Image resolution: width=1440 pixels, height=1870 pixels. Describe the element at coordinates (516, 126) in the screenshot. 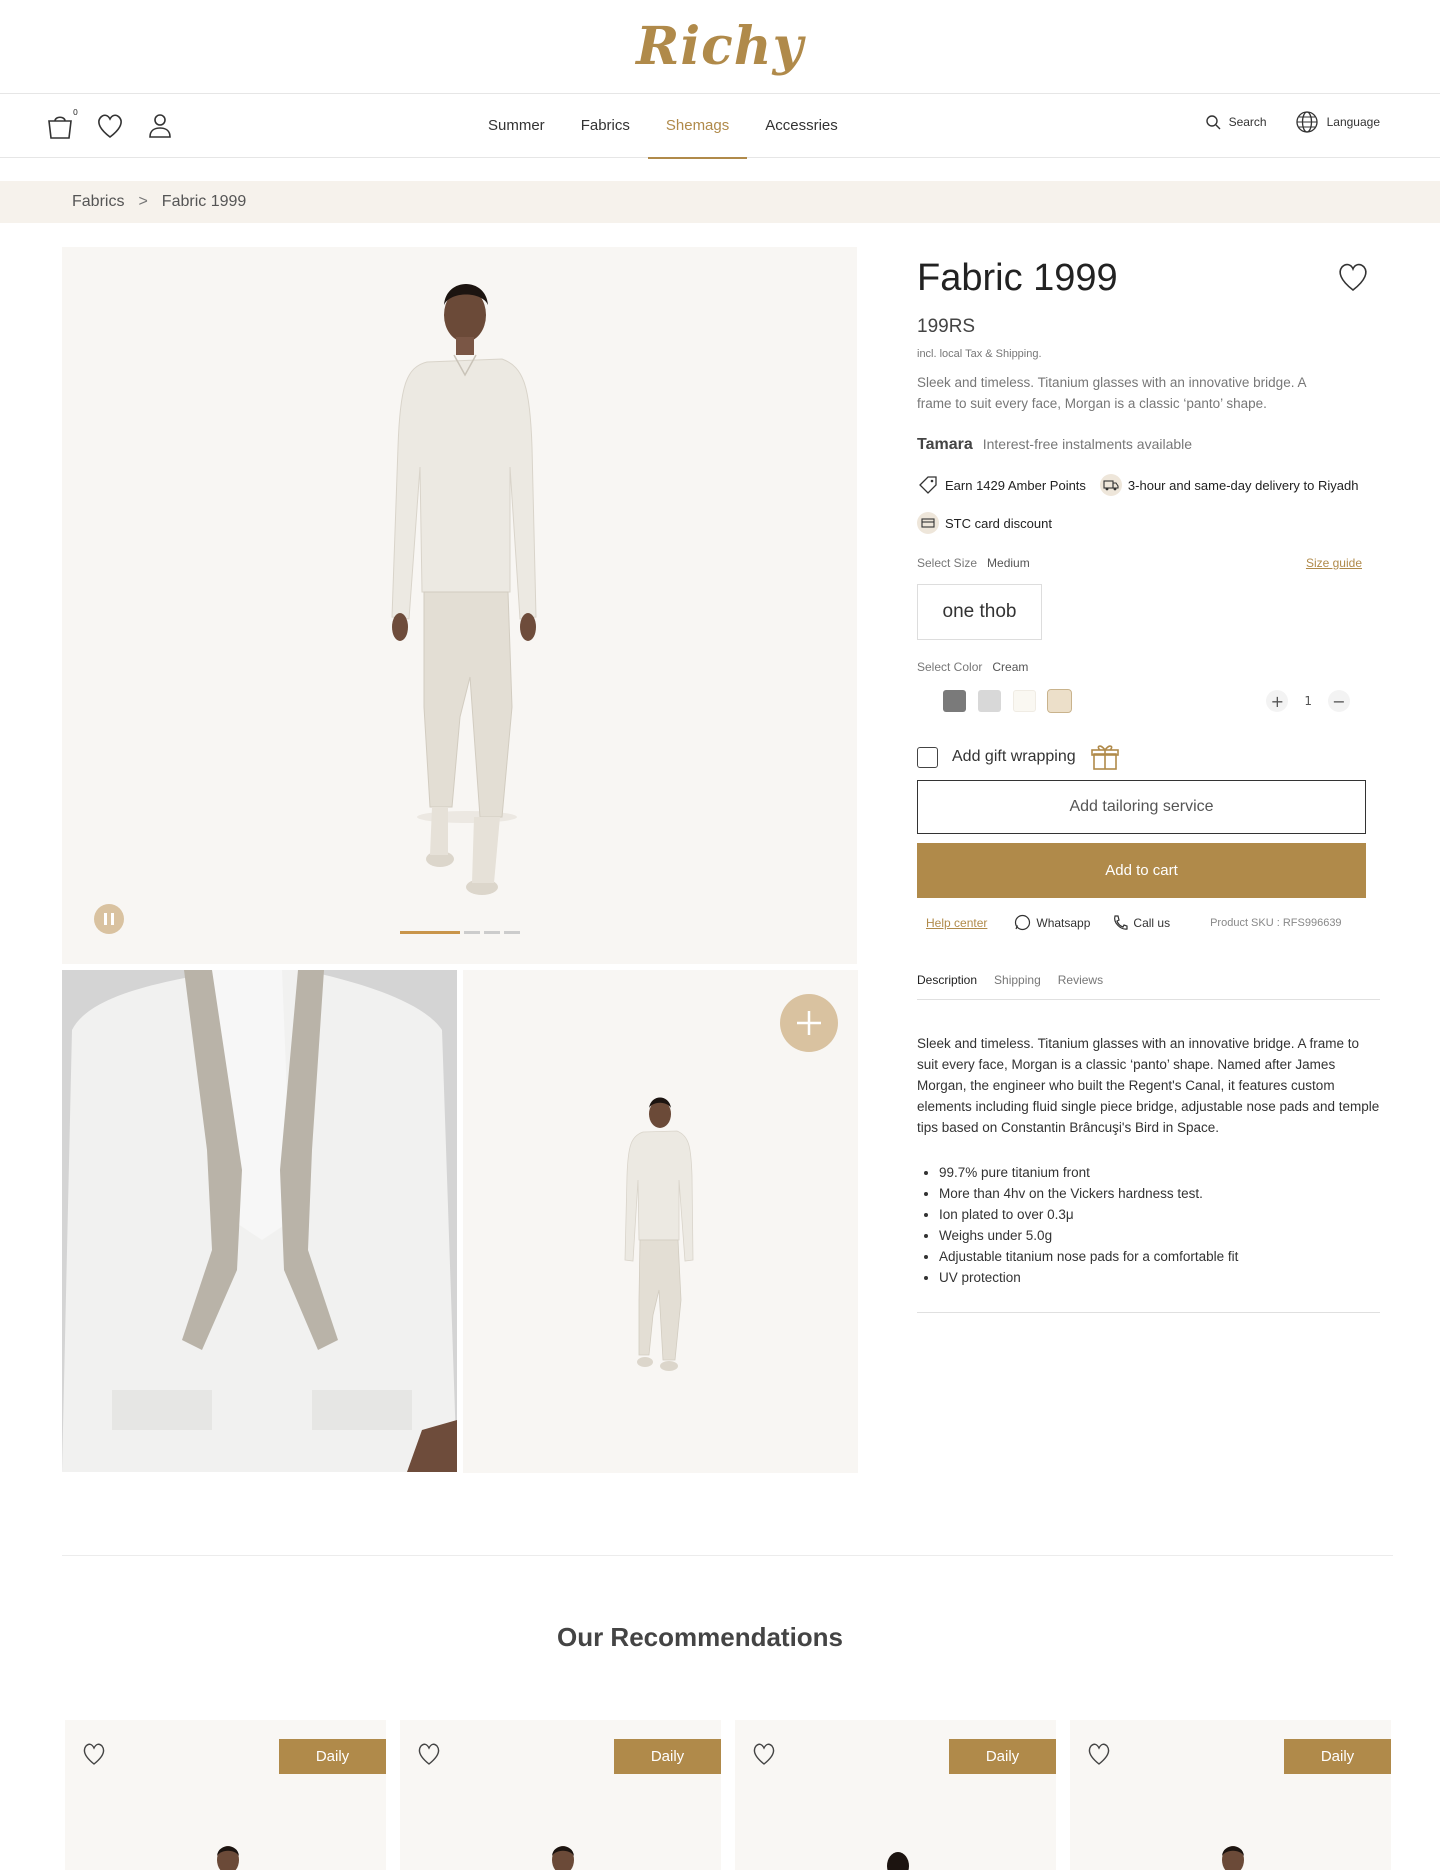

I see `nav-link-summer: Summer` at that location.